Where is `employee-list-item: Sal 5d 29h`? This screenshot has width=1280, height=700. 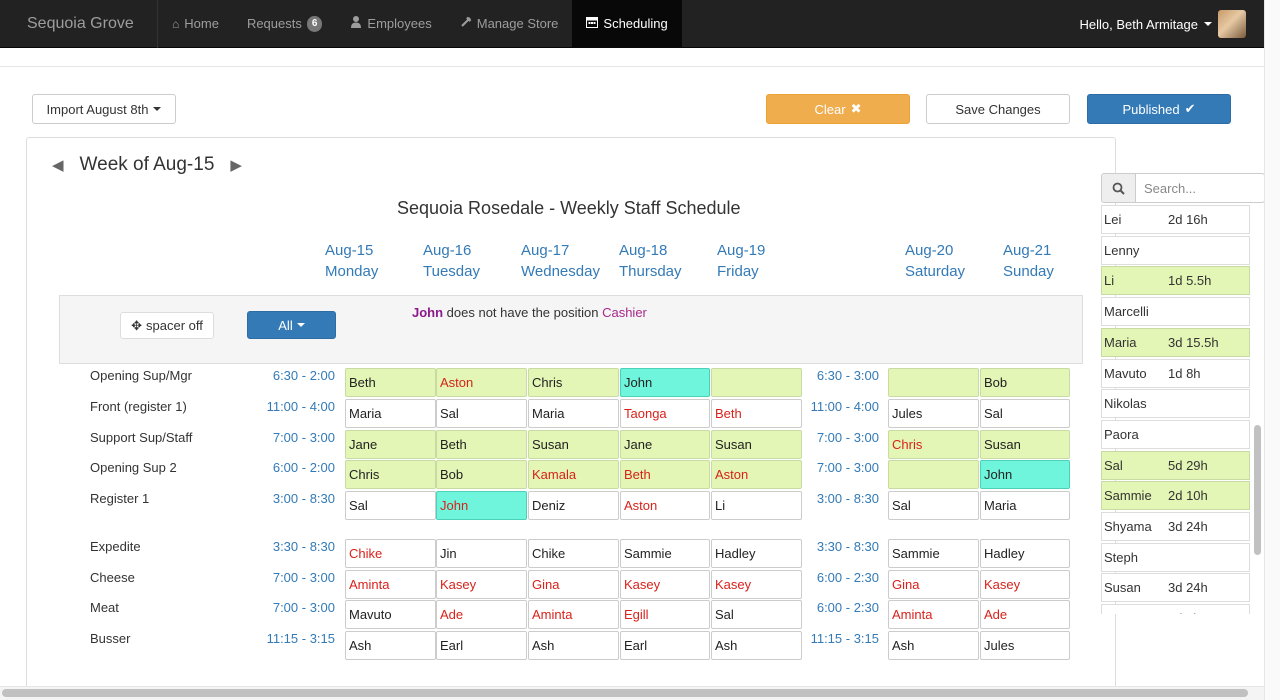
employee-list-item: Sal 5d 29h is located at coordinates (1175, 465).